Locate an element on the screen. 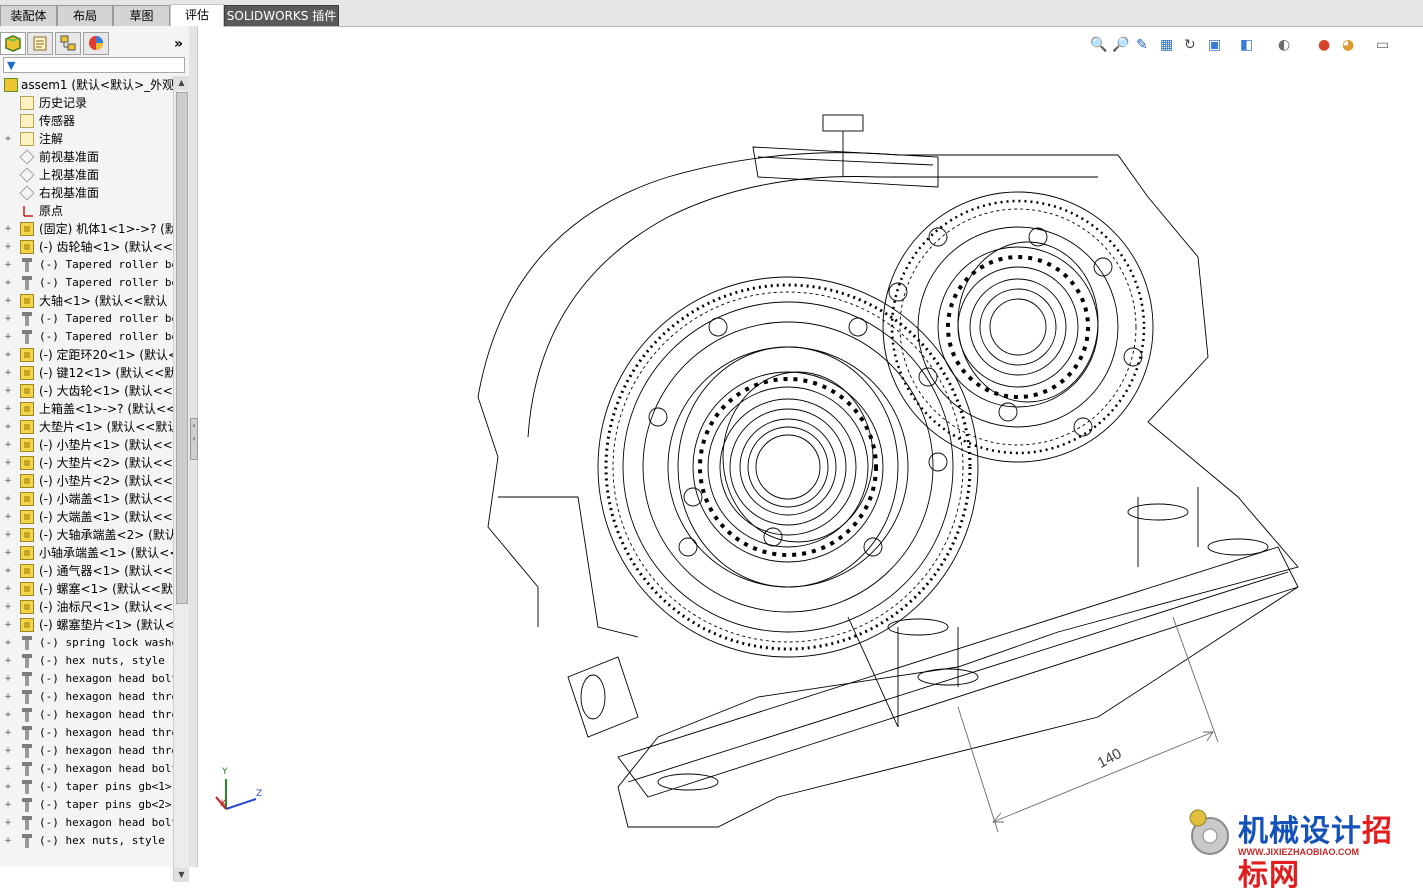 The height and width of the screenshot is (894, 1423). tree-item: + (-) 小垫片<1> (默认<<默 is located at coordinates (86, 445).